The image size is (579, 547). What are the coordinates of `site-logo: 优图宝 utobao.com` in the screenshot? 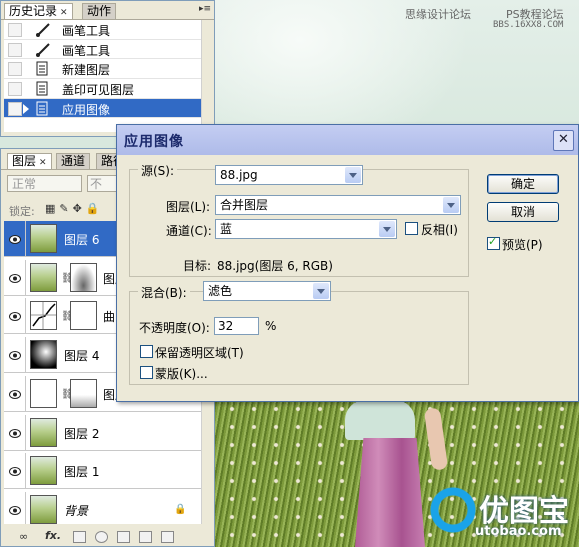 It's located at (500, 513).